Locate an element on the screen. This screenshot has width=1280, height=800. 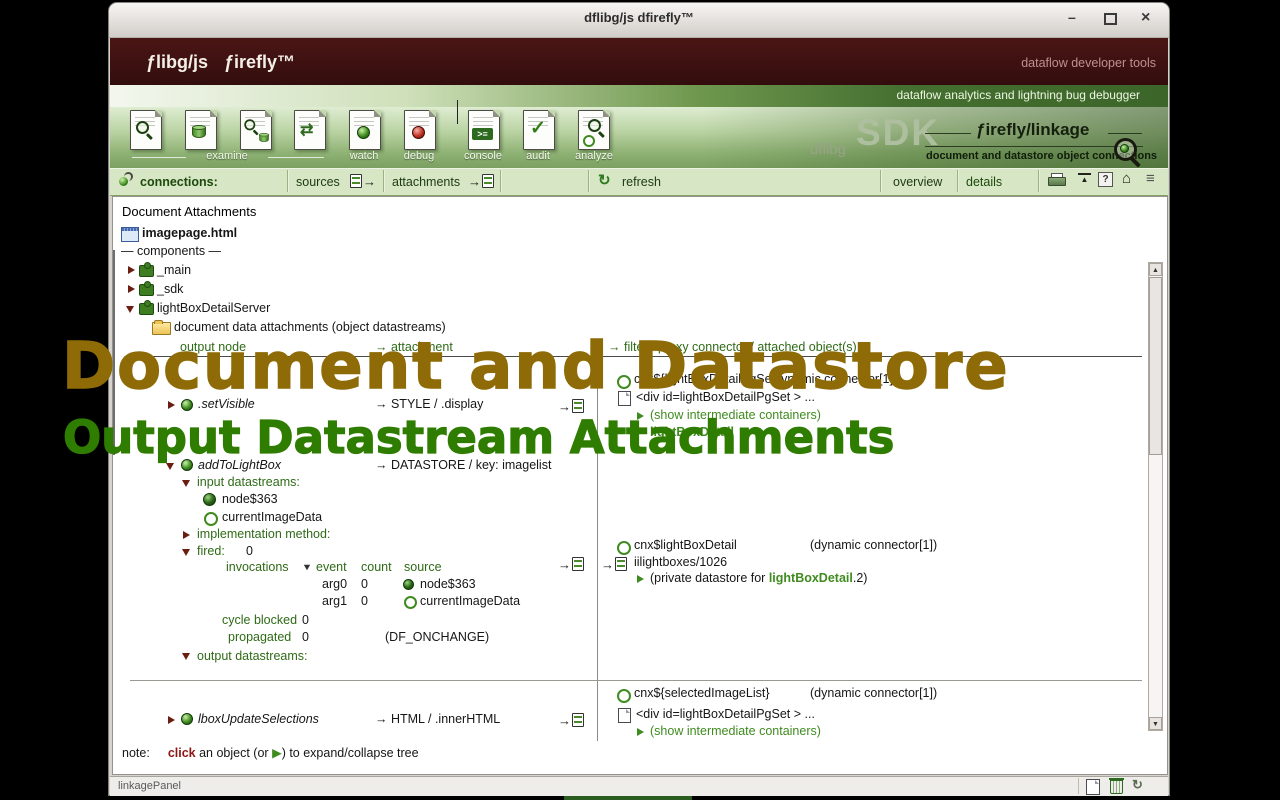
minimize-button: – is located at coordinates (1072, 17).